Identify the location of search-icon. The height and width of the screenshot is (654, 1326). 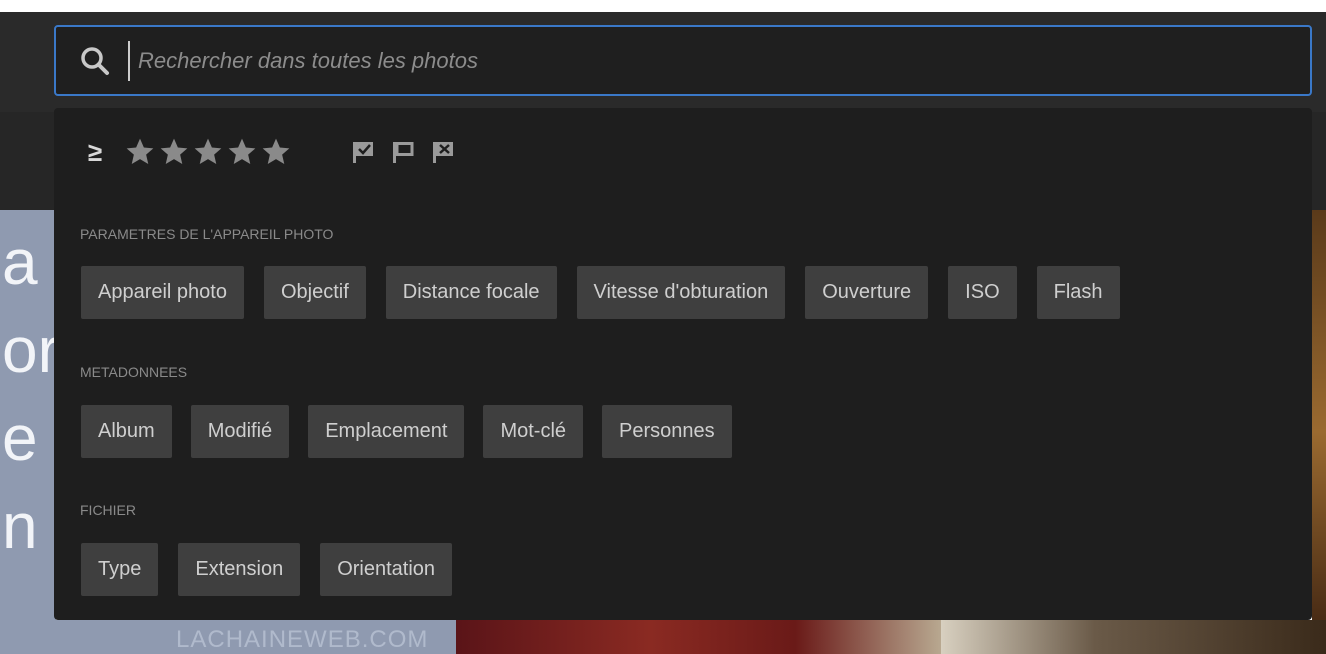
(95, 60).